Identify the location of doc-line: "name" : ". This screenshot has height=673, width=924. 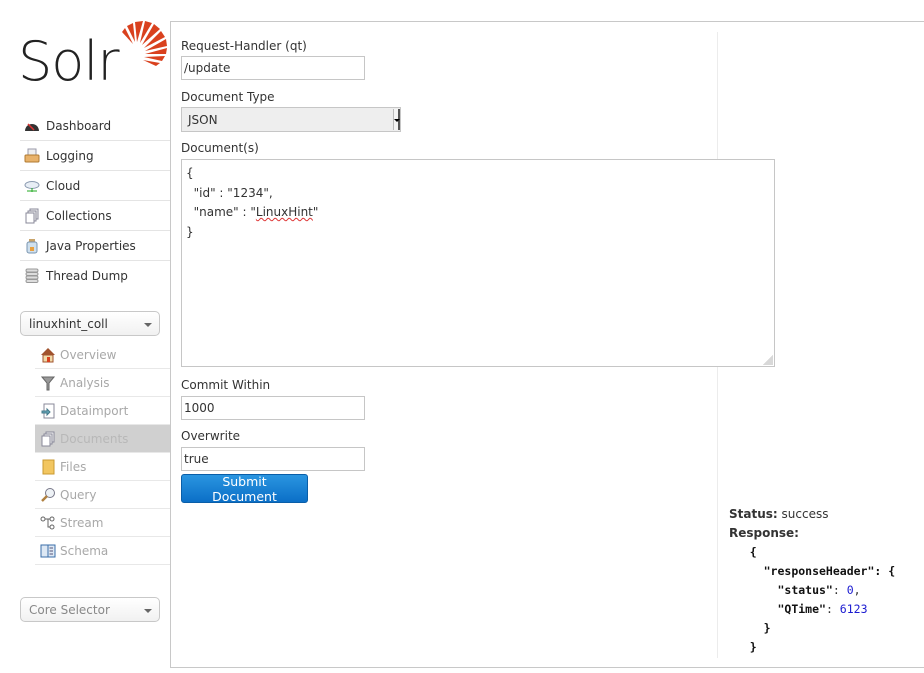
(221, 212).